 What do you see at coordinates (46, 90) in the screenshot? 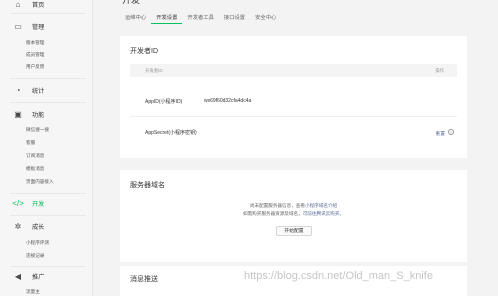
I see `nav-stats: ◔ 统计` at bounding box center [46, 90].